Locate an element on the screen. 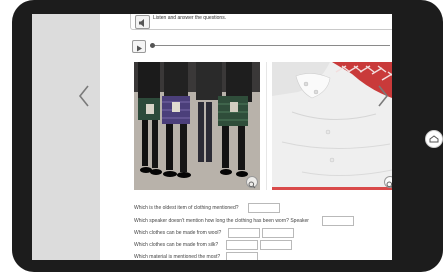 The image size is (443, 272). audio-progress-track is located at coordinates (270, 45).